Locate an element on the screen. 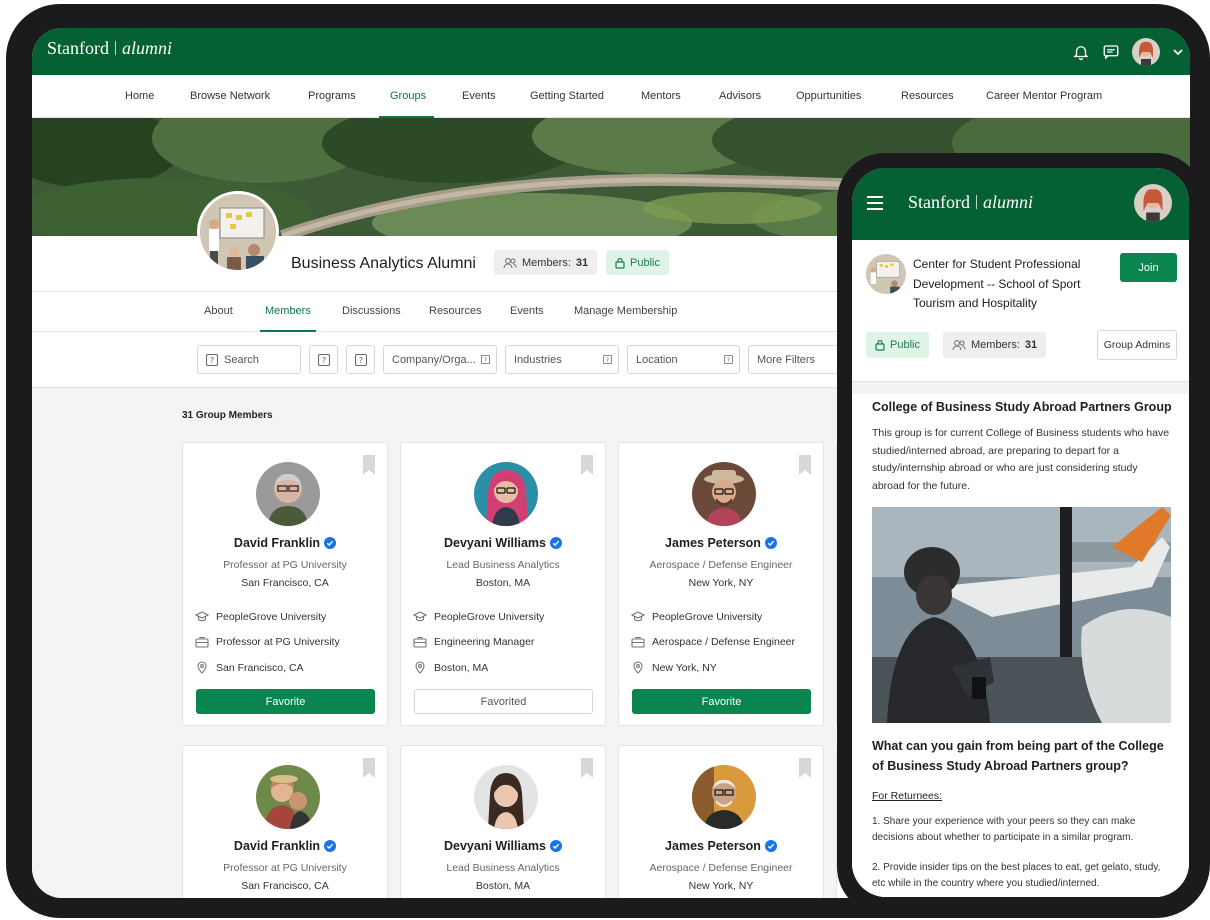 Image resolution: width=1210 pixels, height=920 pixels. tab-members: Members is located at coordinates (288, 311).